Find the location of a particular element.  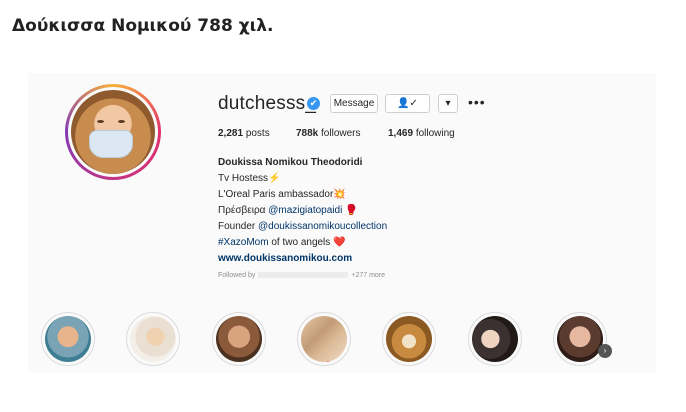

following-label: following is located at coordinates (435, 133).